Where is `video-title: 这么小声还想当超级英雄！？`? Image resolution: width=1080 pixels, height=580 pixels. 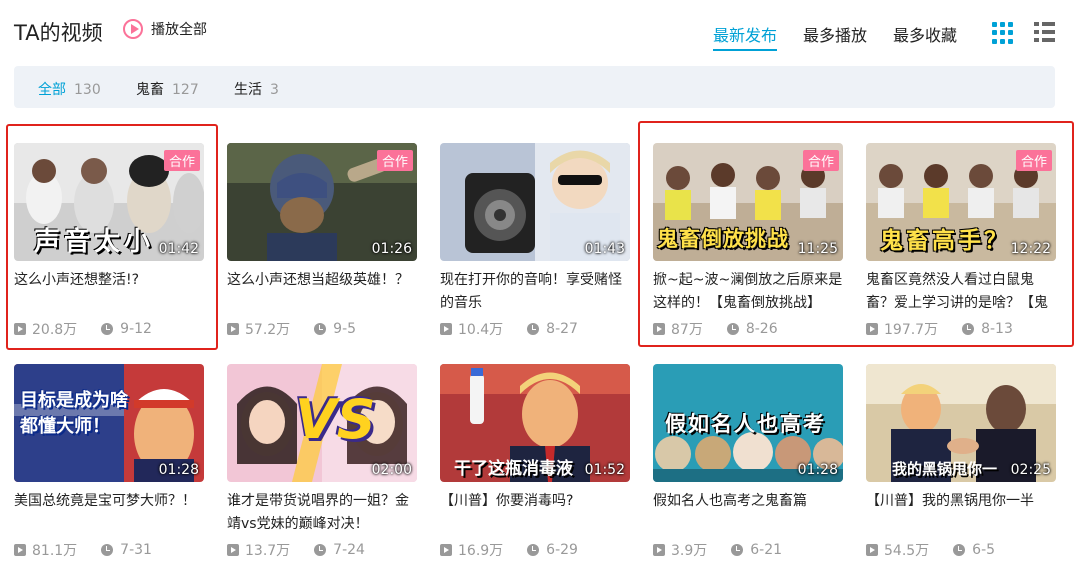 video-title: 这么小声还想当超级英雄！？ is located at coordinates (322, 280).